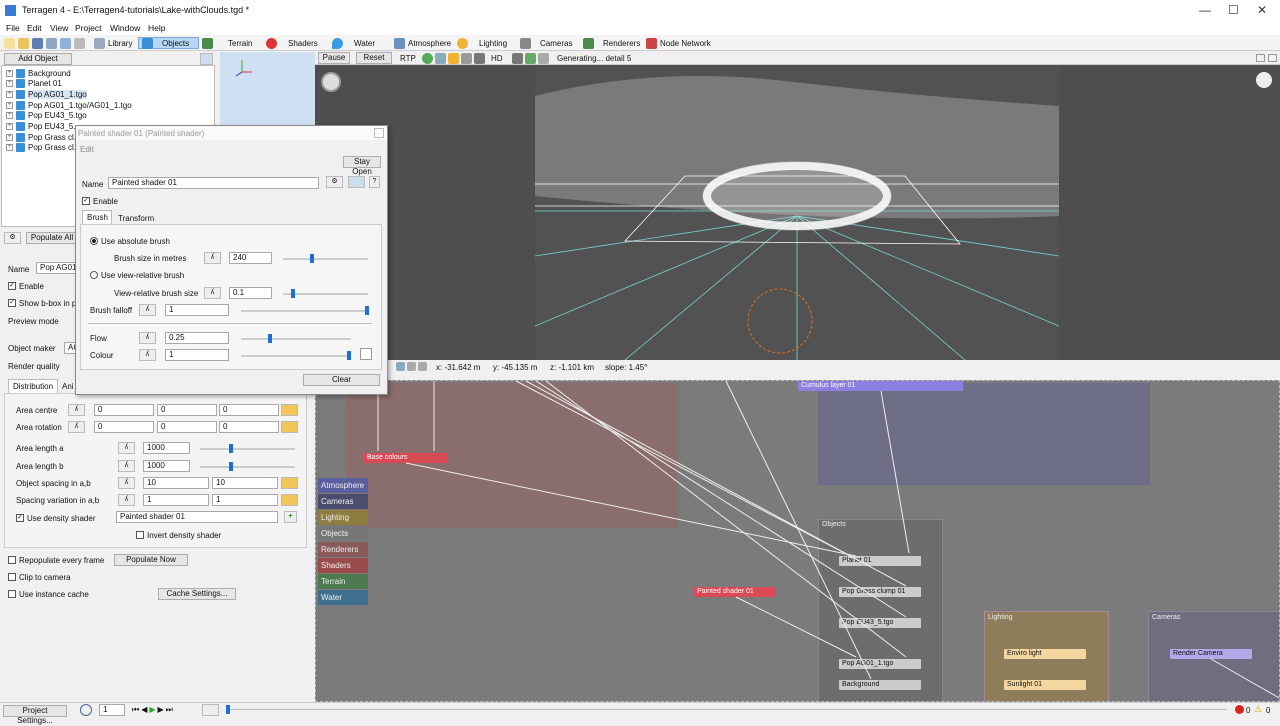 This screenshot has height=726, width=1280. What do you see at coordinates (210, 710) in the screenshot?
I see `timeline-options-icon` at bounding box center [210, 710].